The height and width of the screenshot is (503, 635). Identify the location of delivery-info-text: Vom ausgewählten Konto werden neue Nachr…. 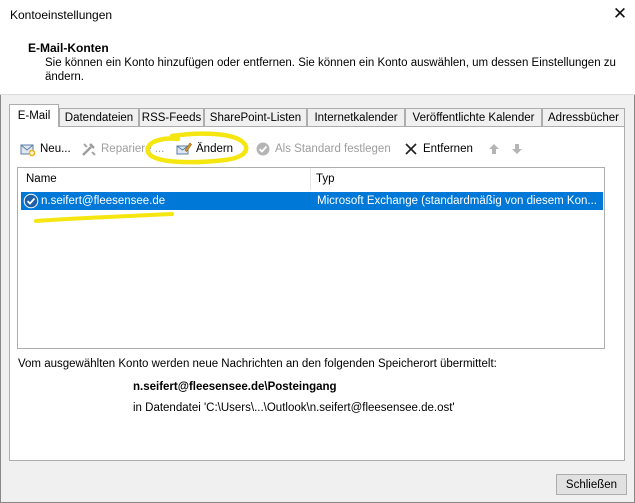
(257, 364).